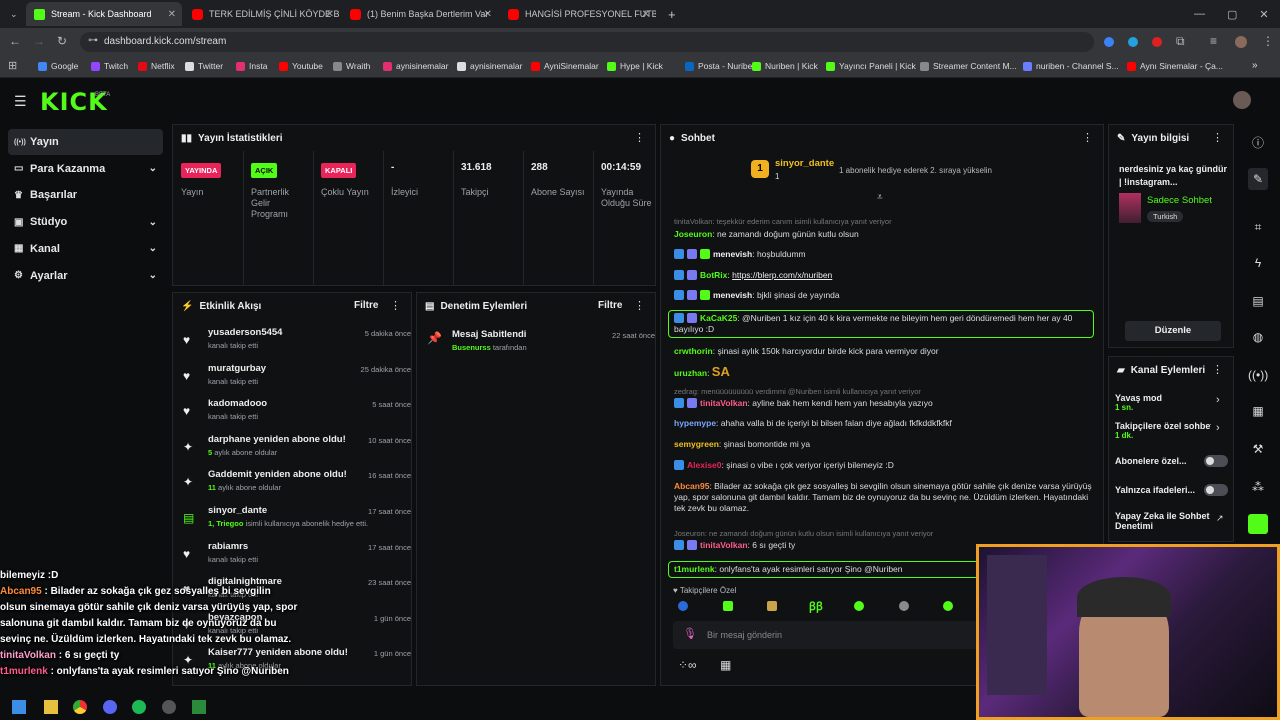 The width and height of the screenshot is (1280, 720). Describe the element at coordinates (277, 474) in the screenshot. I see `event-name: Gaddemit yeniden abone oldu!` at that location.